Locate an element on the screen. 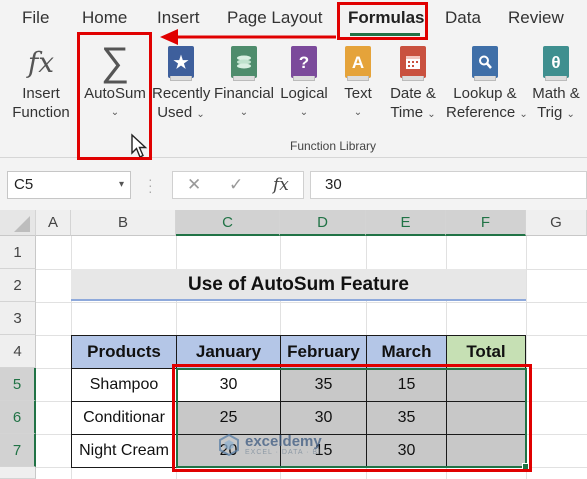 The width and height of the screenshot is (587, 479). row-header-7: 7 is located at coordinates (18, 450).